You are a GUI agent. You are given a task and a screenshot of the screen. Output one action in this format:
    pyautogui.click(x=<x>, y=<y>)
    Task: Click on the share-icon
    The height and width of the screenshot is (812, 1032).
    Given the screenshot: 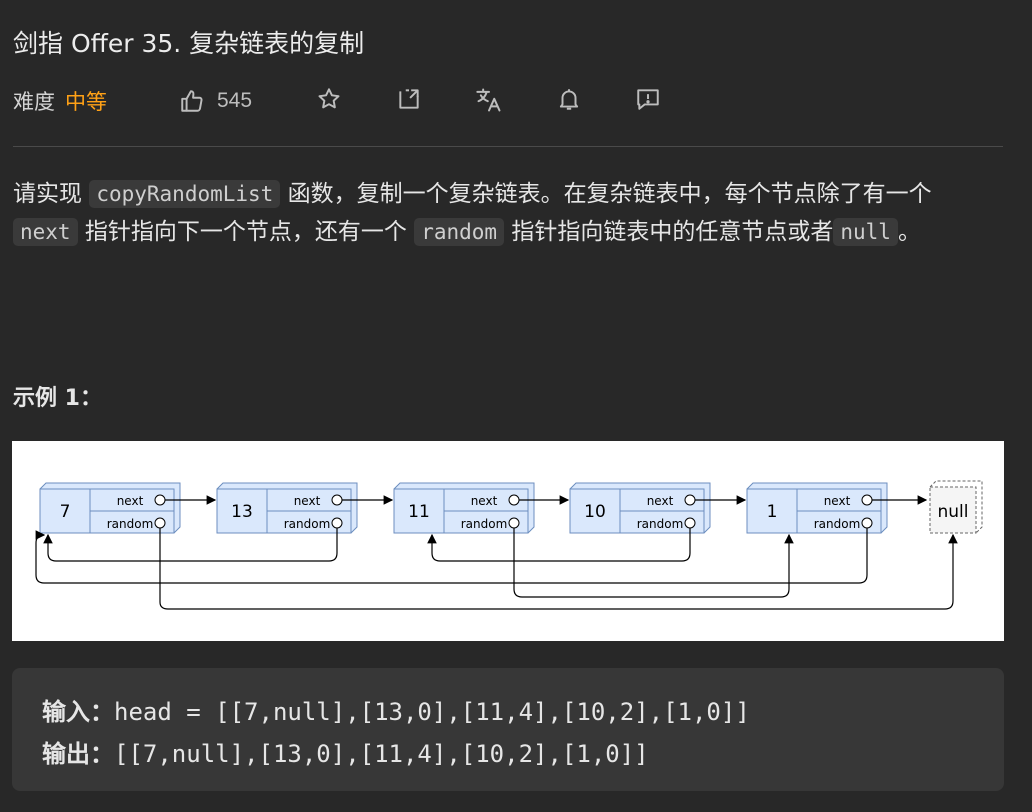 What is the action you would take?
    pyautogui.click(x=409, y=99)
    